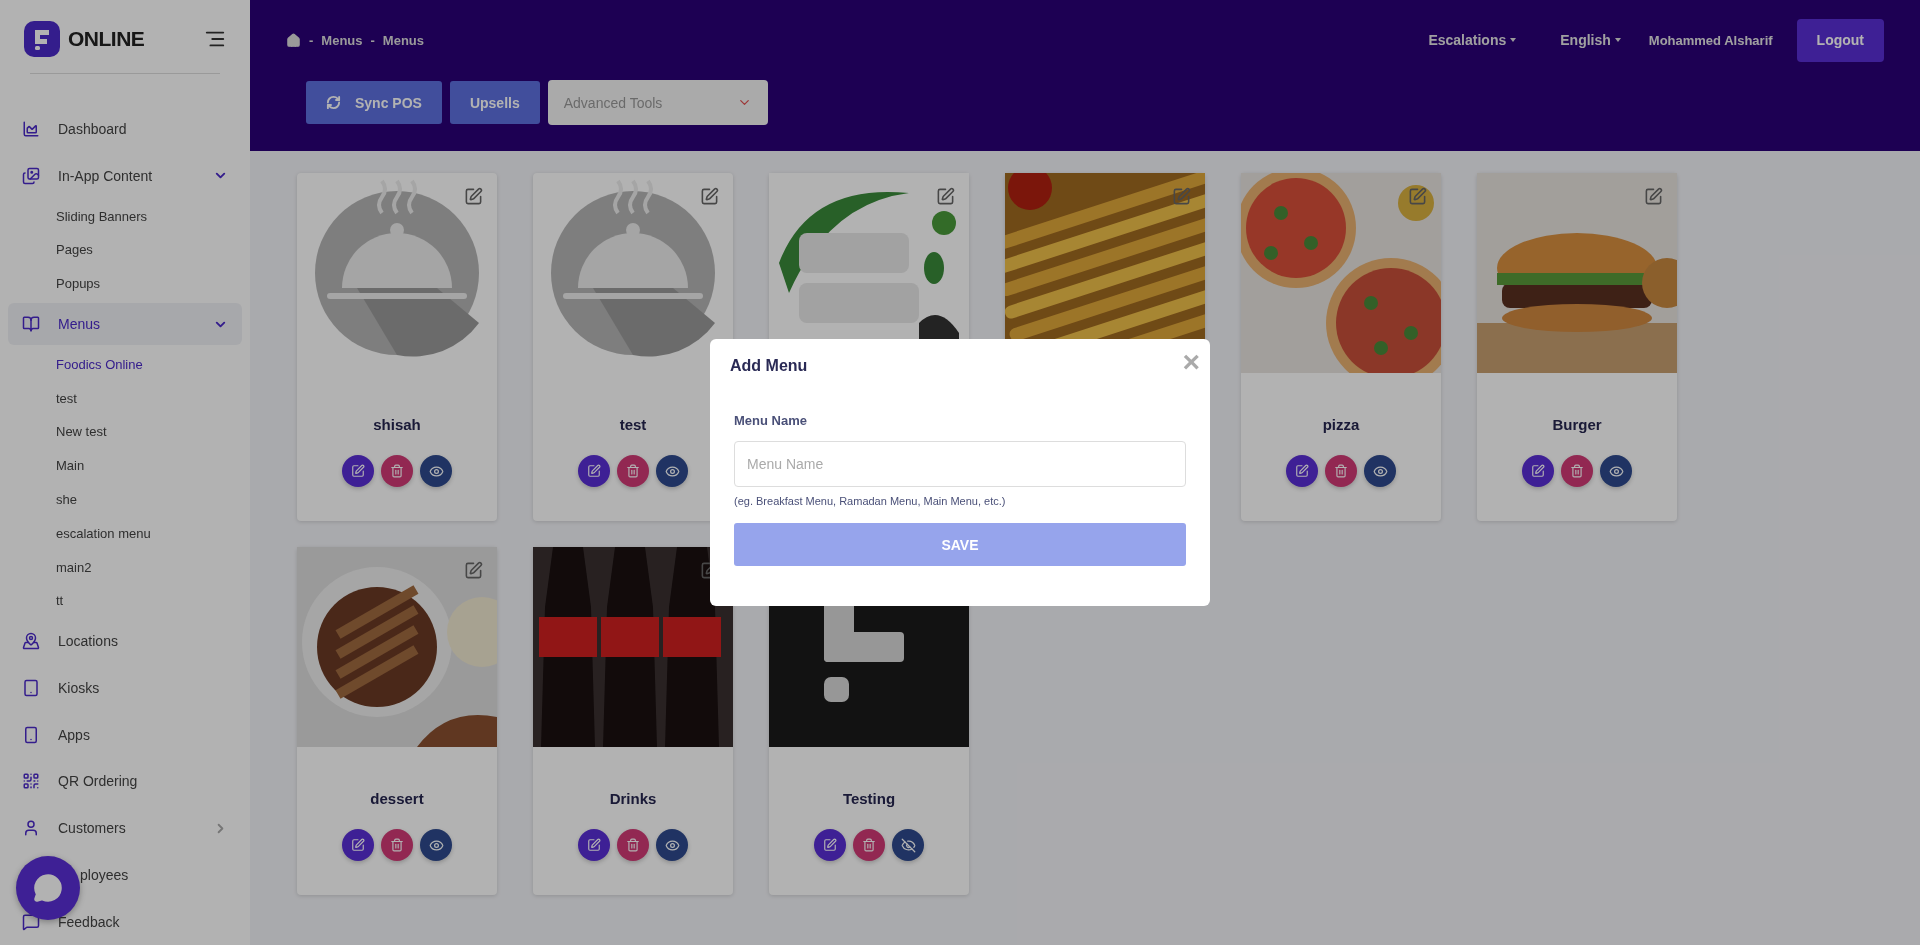  What do you see at coordinates (125, 250) in the screenshot?
I see `sidebar-subitem: Pages` at bounding box center [125, 250].